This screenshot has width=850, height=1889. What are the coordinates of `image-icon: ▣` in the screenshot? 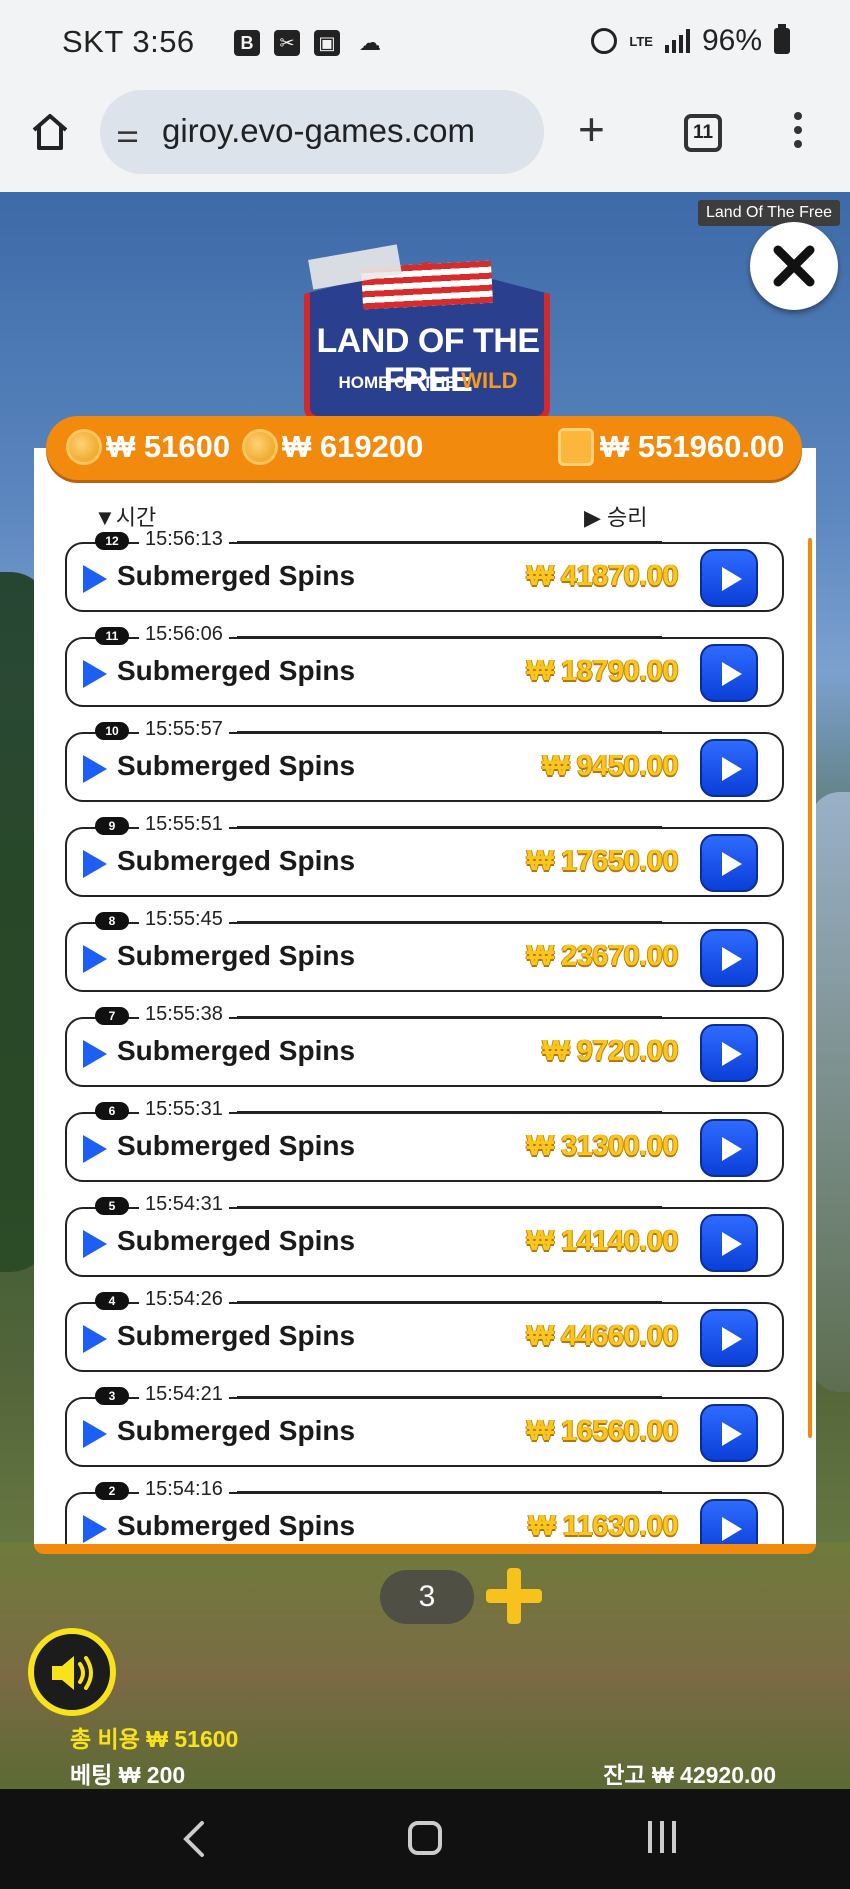 It's located at (327, 43).